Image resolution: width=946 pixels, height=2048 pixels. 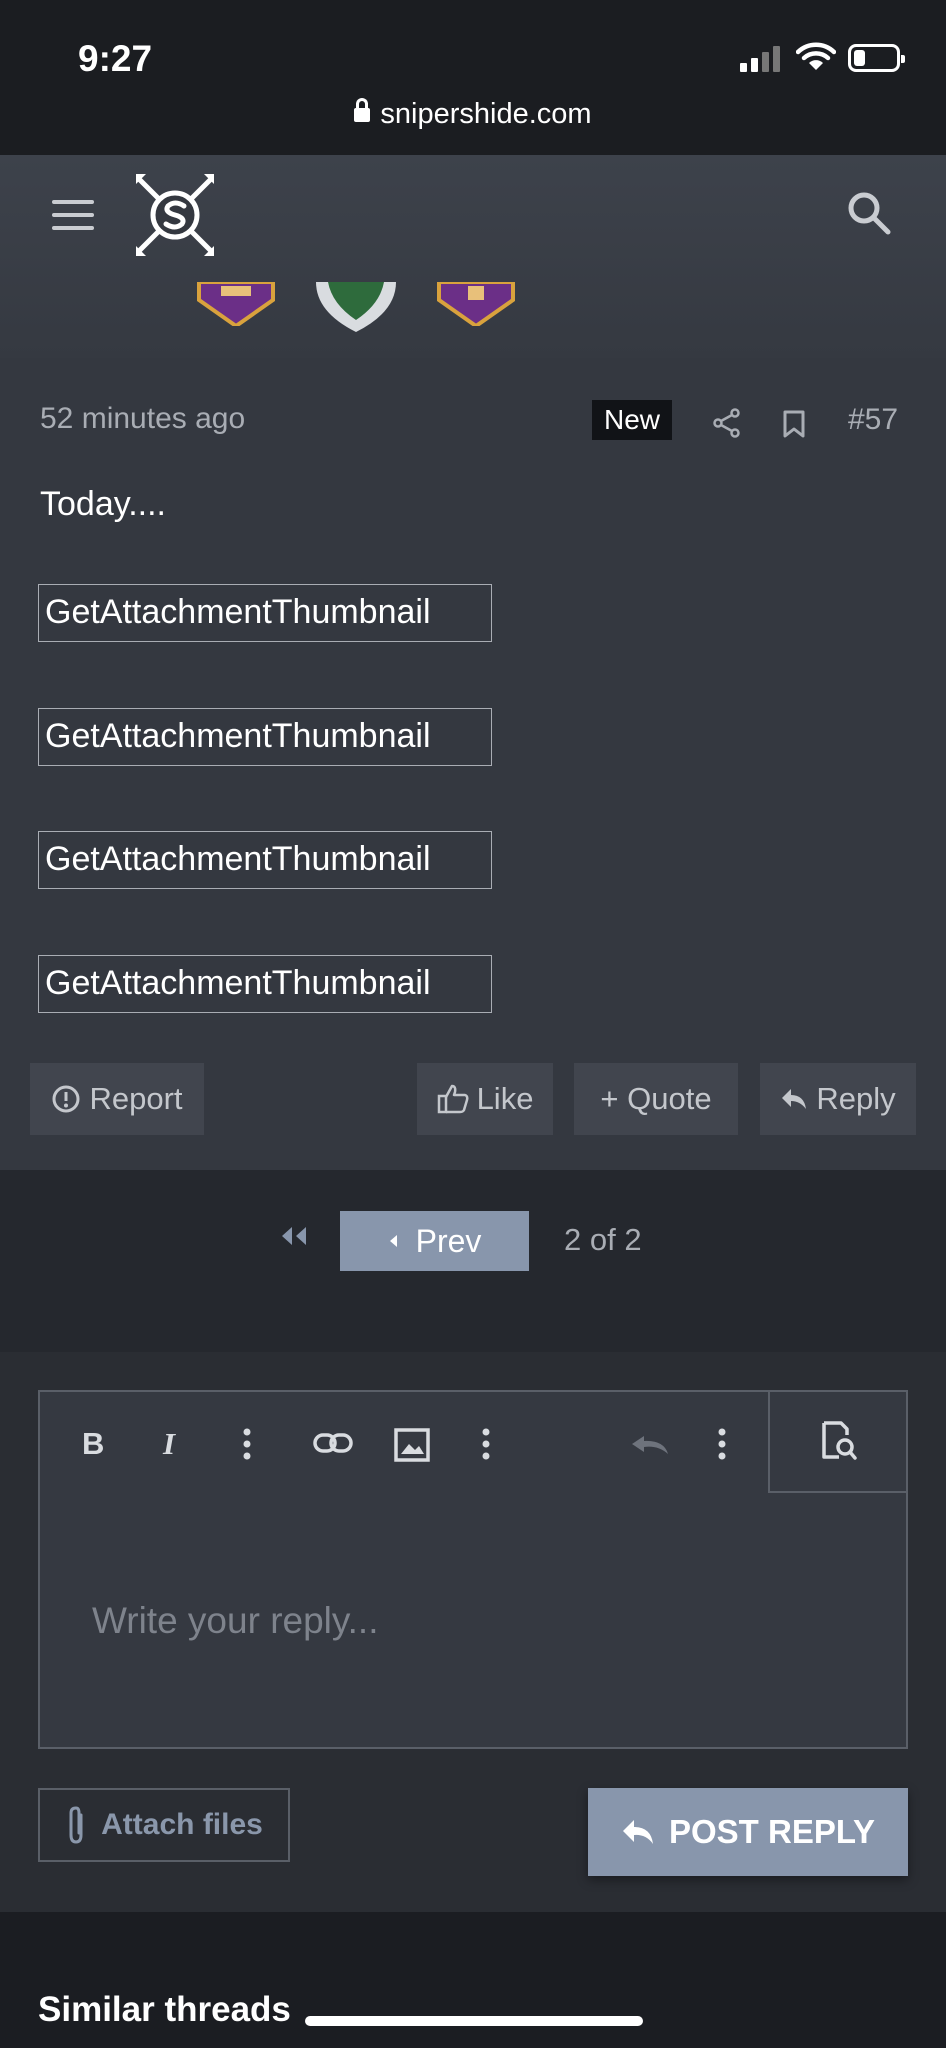 I want to click on preview-button, so click(x=837, y=1442).